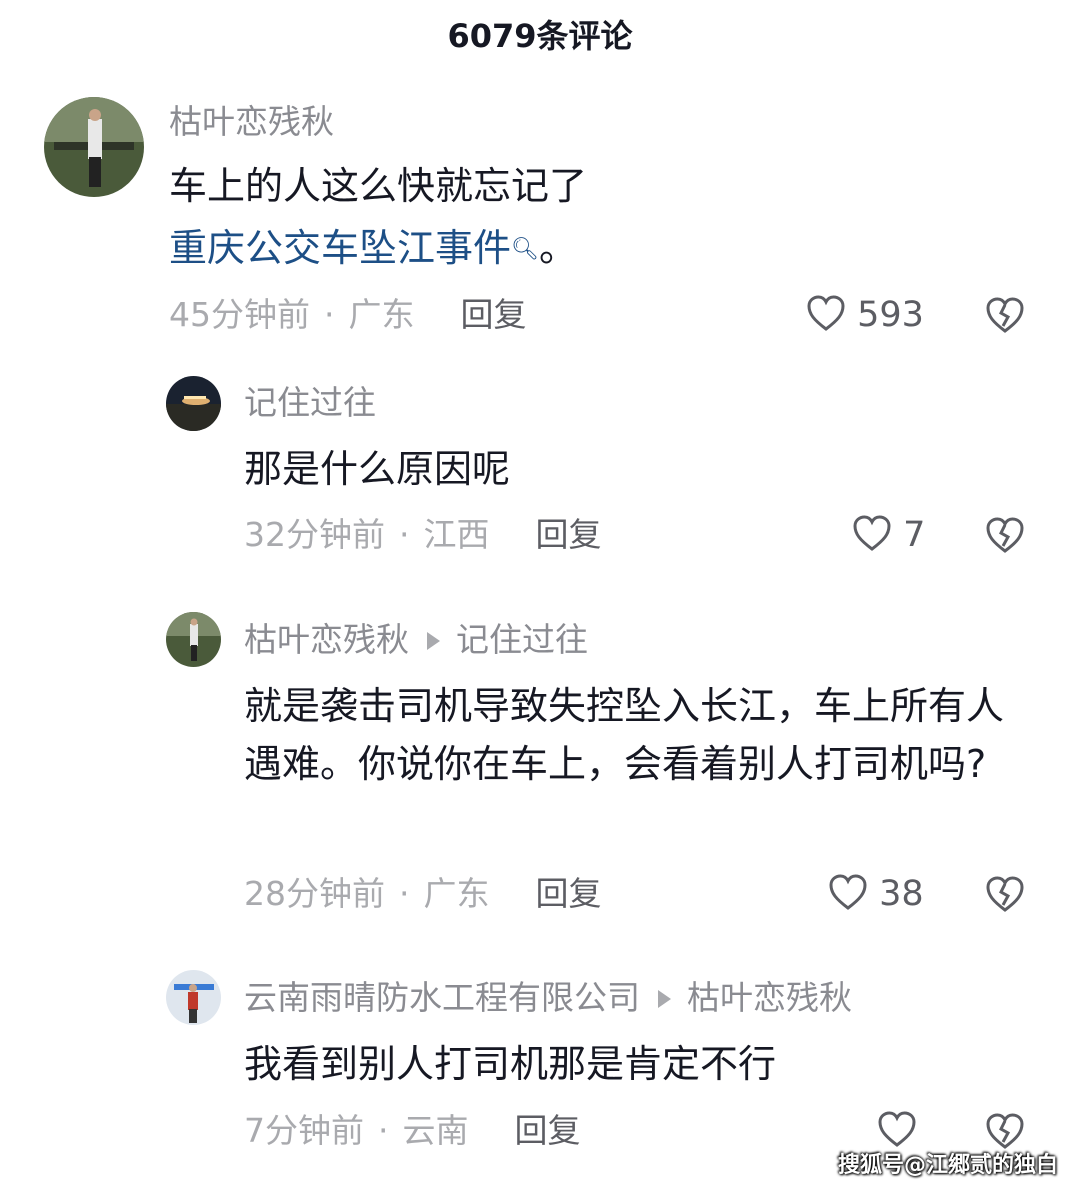 The image size is (1080, 1191). Describe the element at coordinates (525, 249) in the screenshot. I see `search-icon: 🔍︎` at that location.